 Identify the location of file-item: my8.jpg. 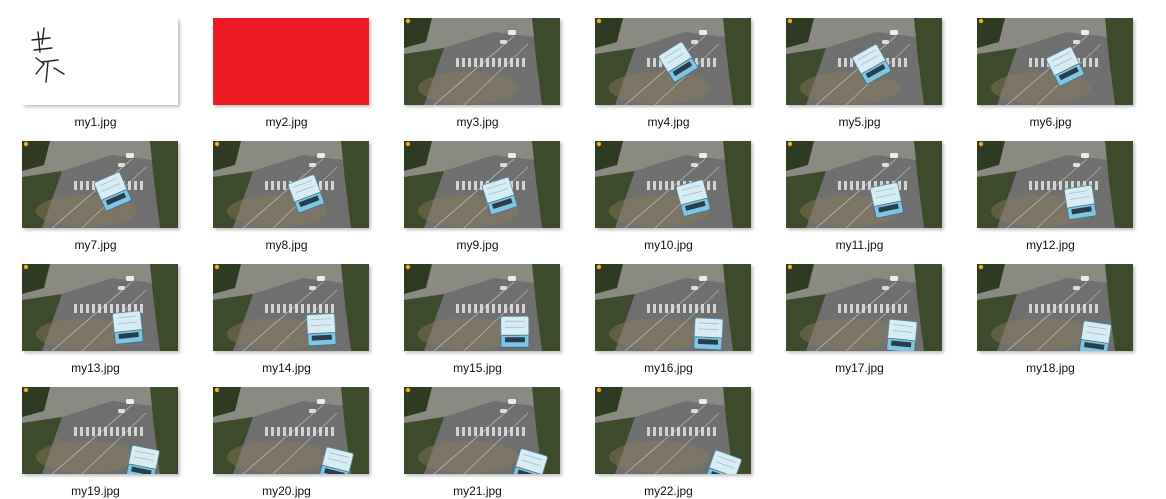
(286, 187).